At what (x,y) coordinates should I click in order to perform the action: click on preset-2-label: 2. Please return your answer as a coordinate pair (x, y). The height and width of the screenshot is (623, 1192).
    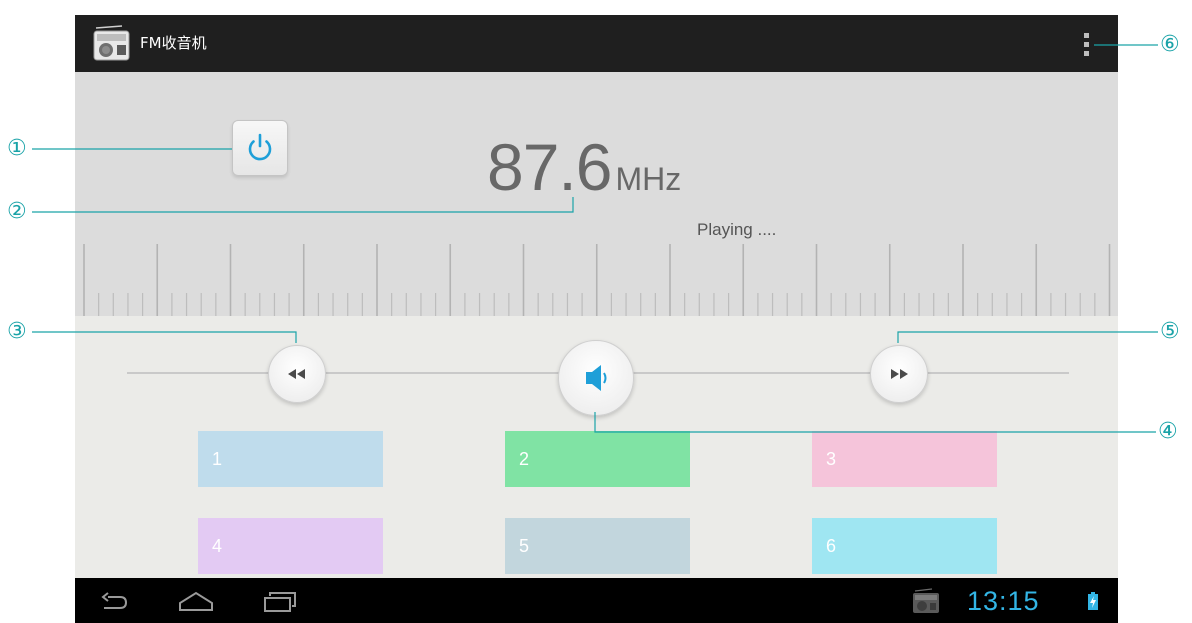
    Looking at the image, I should click on (524, 459).